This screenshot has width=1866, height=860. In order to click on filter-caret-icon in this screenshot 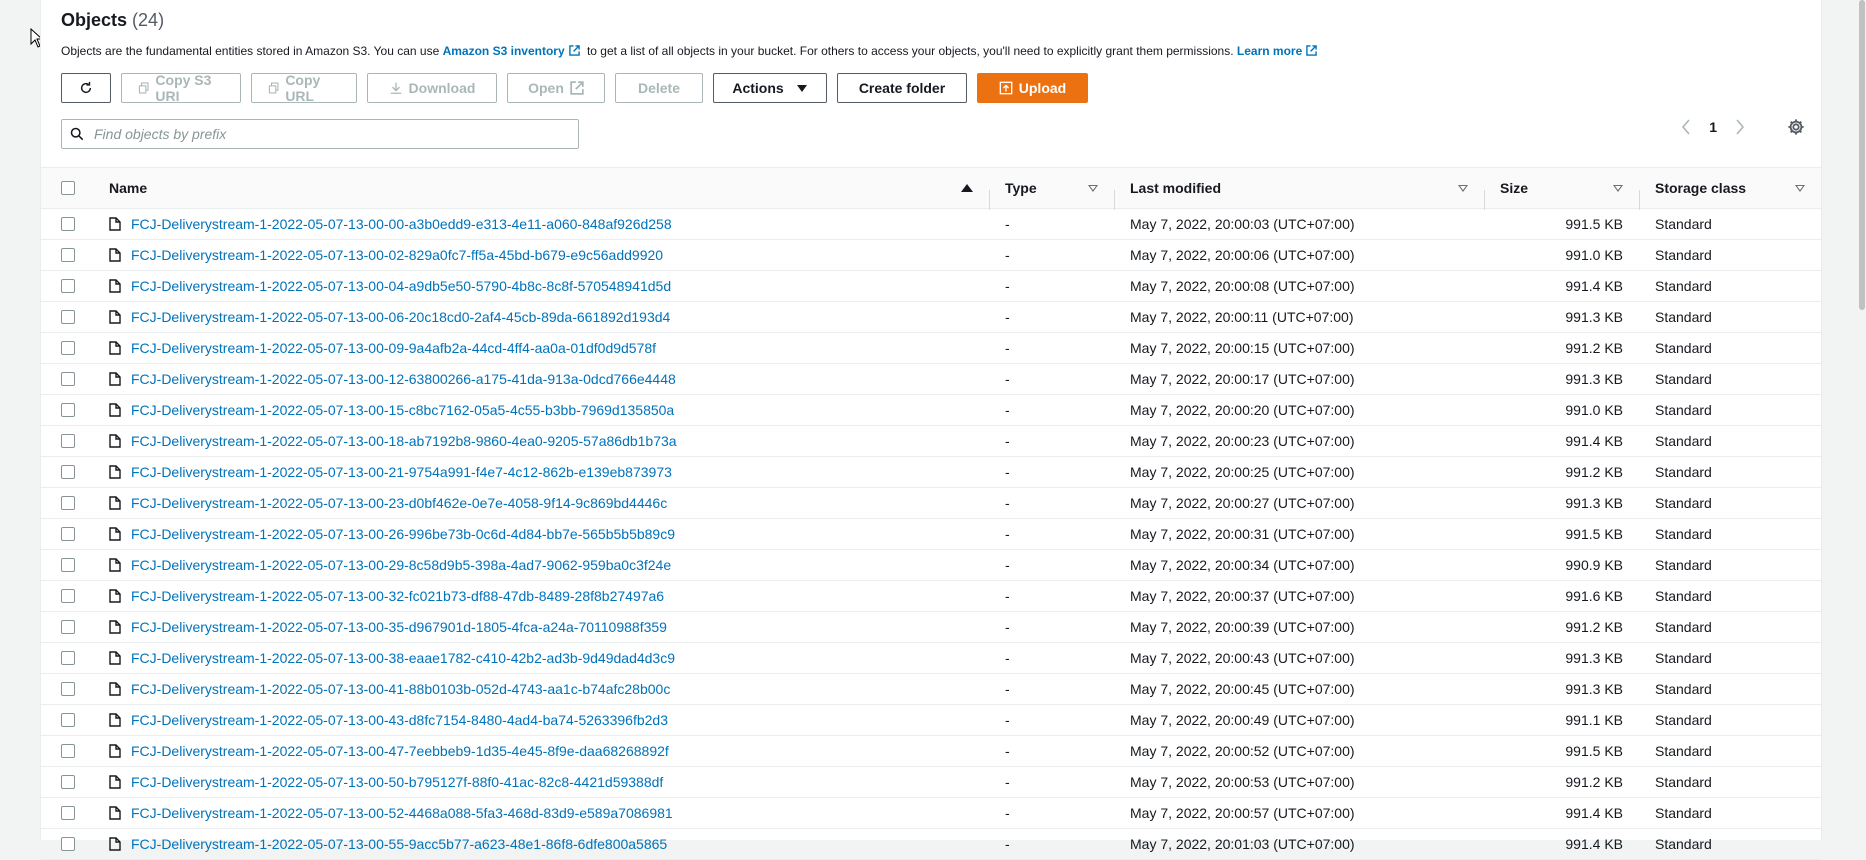, I will do `click(1618, 188)`.